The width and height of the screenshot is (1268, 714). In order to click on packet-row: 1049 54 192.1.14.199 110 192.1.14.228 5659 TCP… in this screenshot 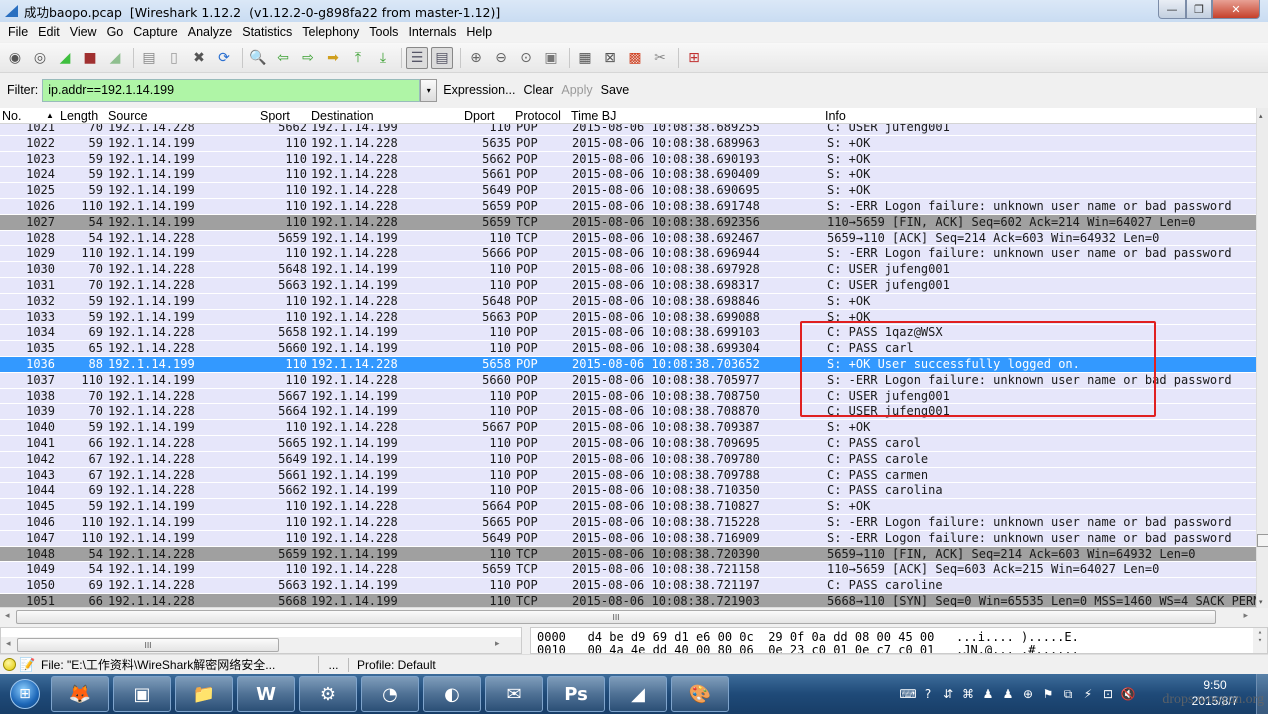, I will do `click(628, 570)`.